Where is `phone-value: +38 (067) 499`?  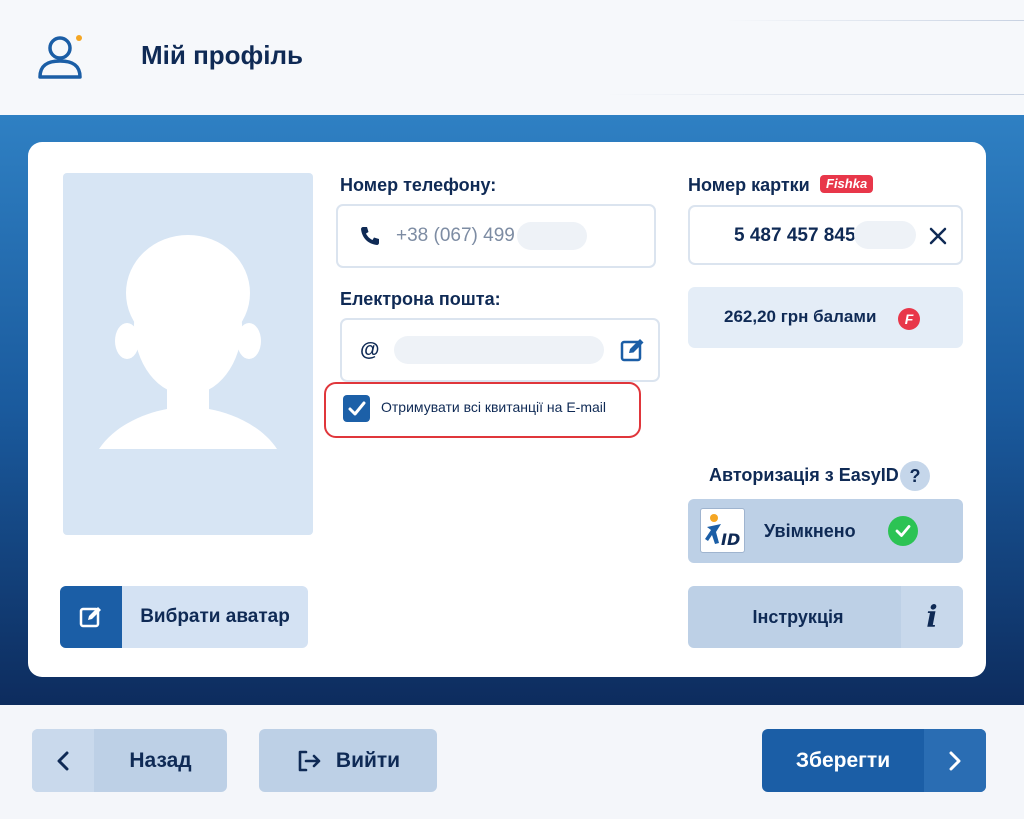 phone-value: +38 (067) 499 is located at coordinates (455, 235).